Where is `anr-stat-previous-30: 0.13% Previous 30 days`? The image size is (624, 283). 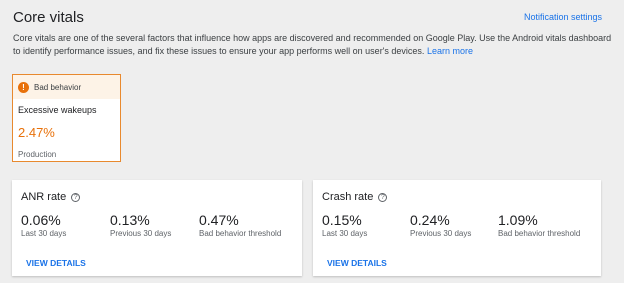 anr-stat-previous-30: 0.13% Previous 30 days is located at coordinates (140, 225).